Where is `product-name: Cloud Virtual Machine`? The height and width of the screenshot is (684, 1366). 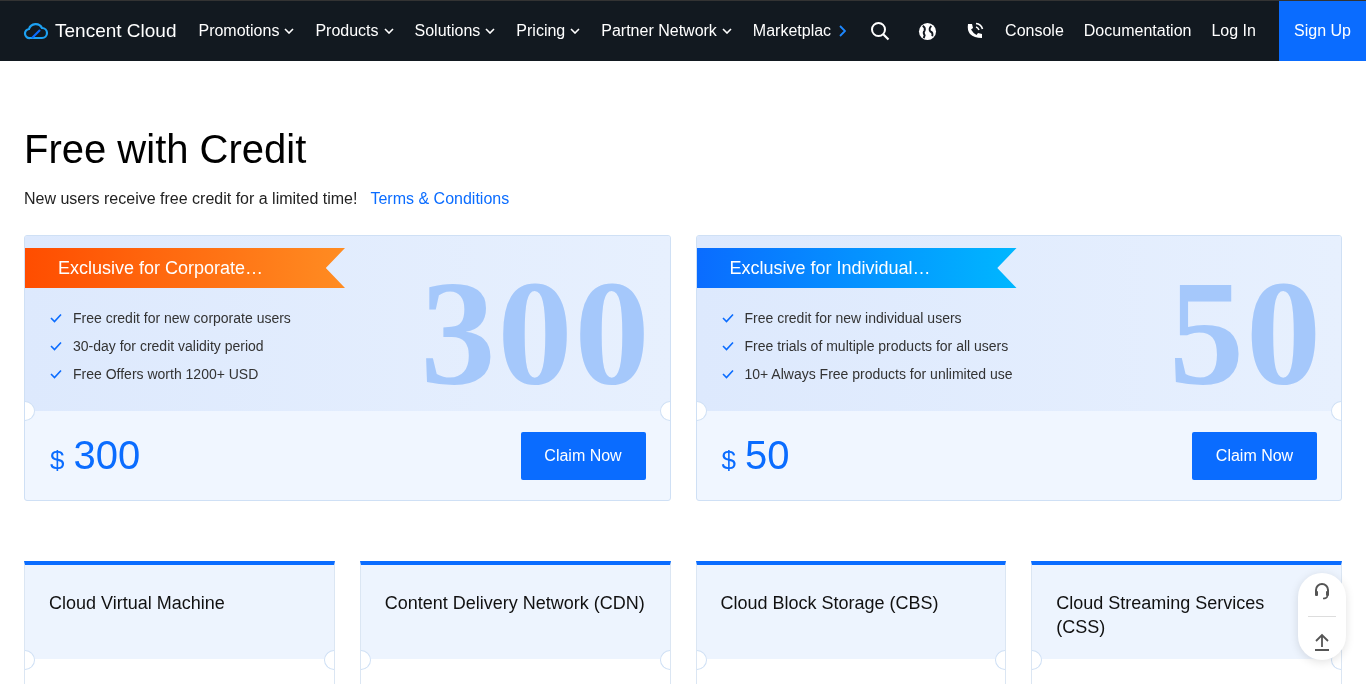
product-name: Cloud Virtual Machine is located at coordinates (137, 603).